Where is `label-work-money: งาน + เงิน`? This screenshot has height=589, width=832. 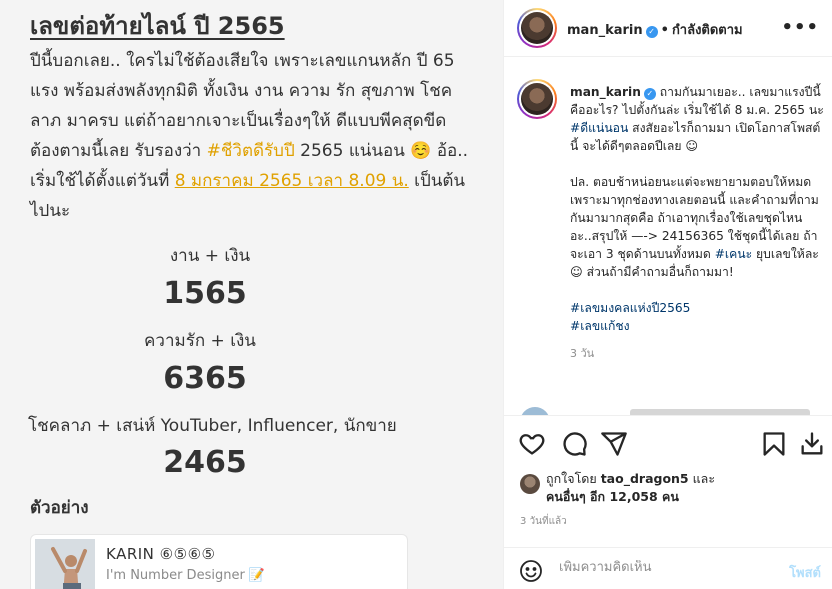
label-work-money: งาน + เงิน is located at coordinates (210, 256).